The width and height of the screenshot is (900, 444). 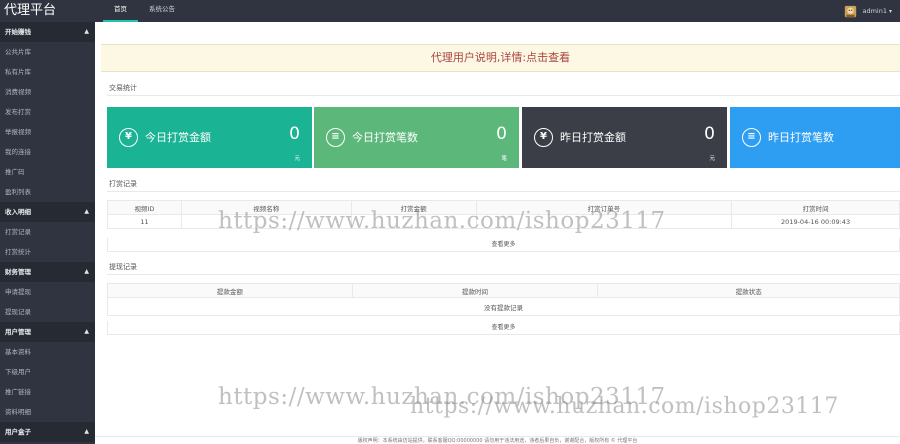 I want to click on column-header: 提款金额, so click(x=230, y=290).